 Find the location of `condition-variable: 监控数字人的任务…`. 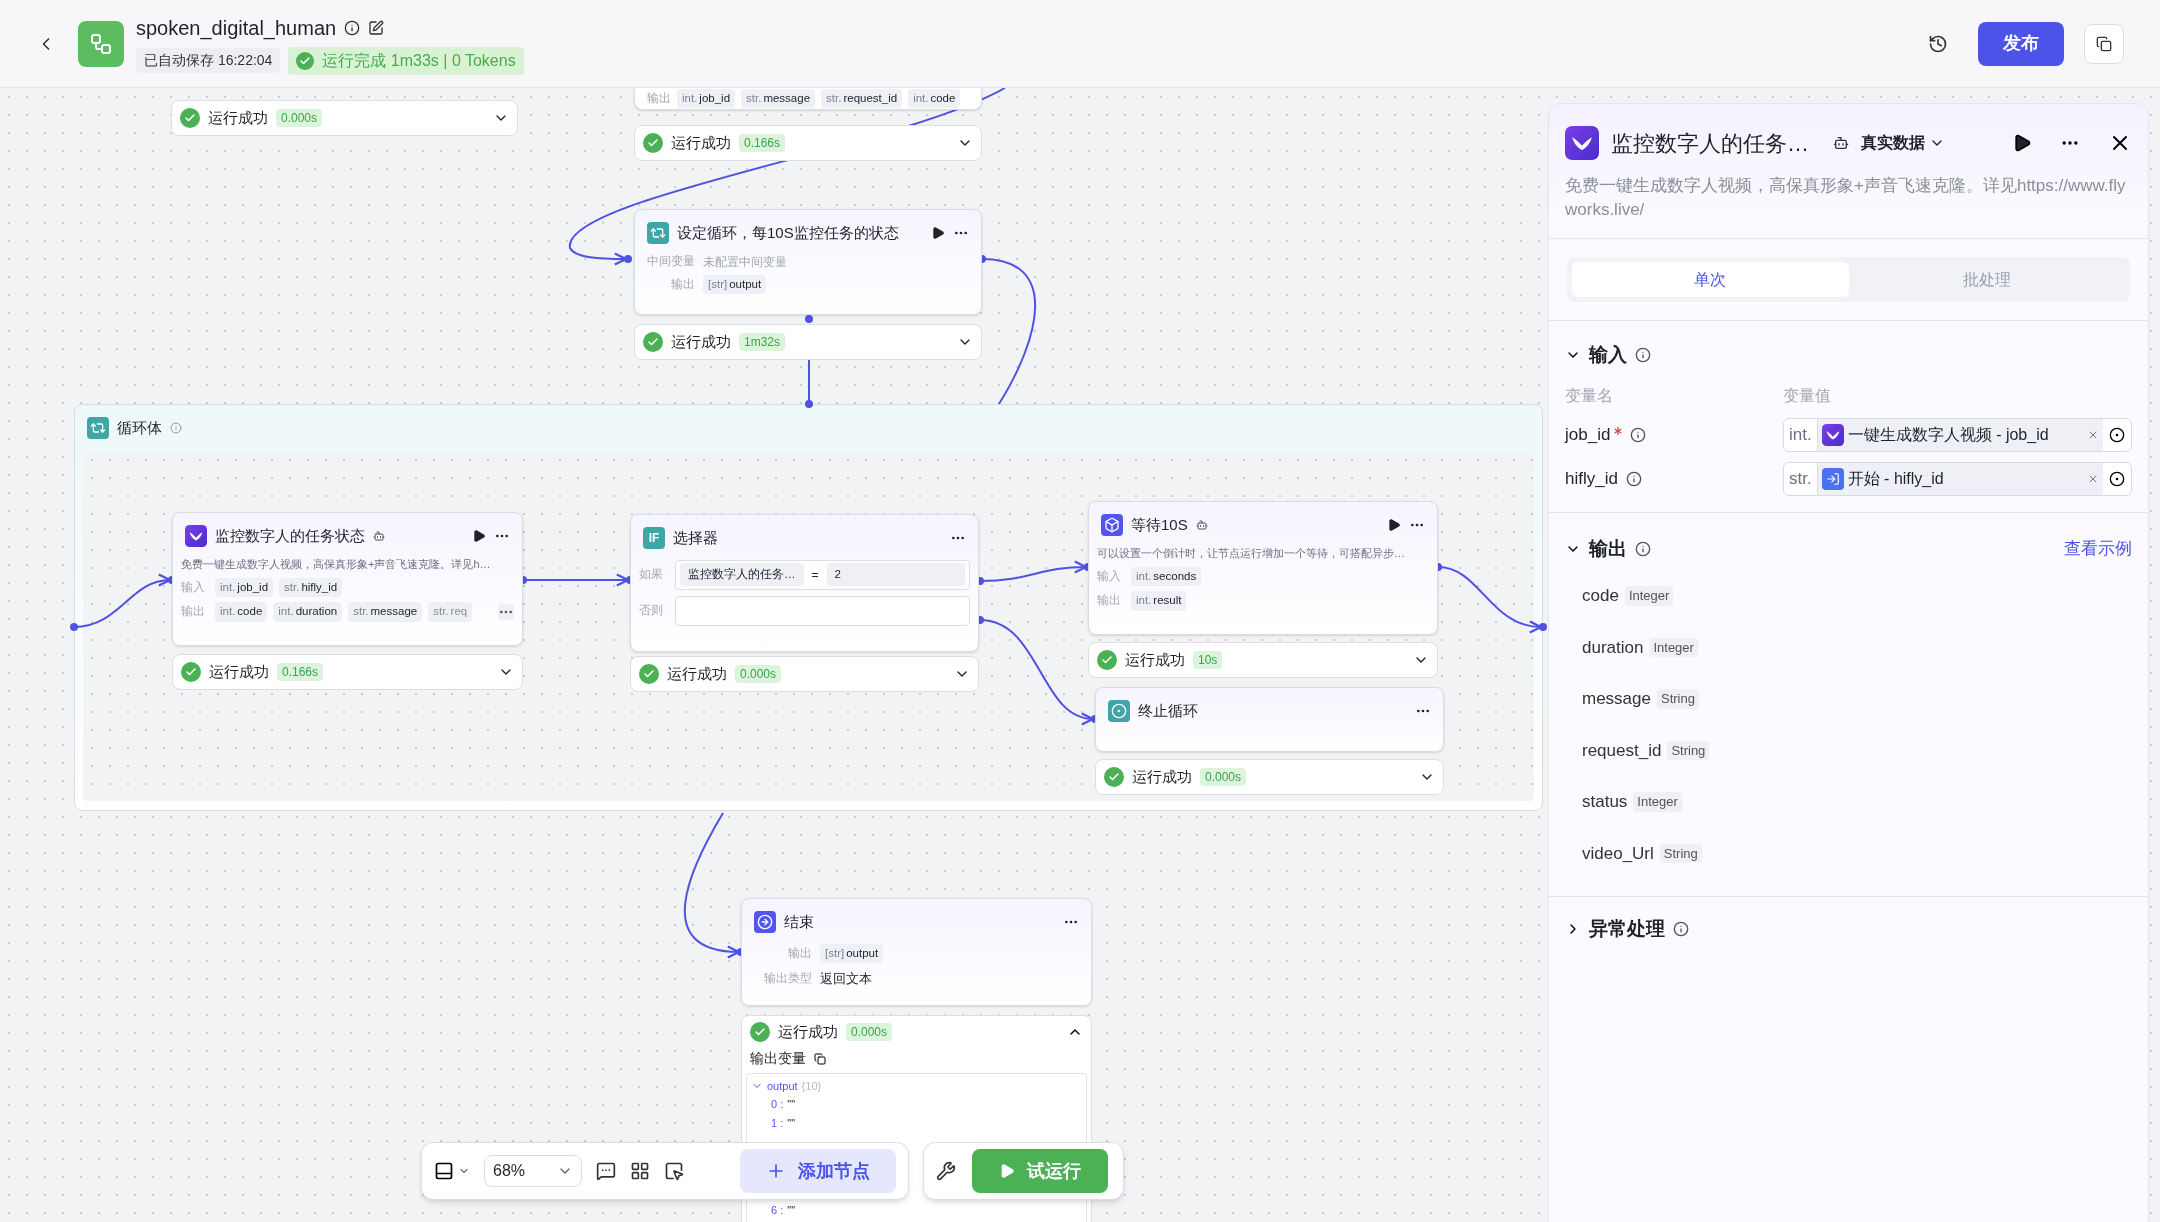

condition-variable: 监控数字人的任务… is located at coordinates (742, 574).